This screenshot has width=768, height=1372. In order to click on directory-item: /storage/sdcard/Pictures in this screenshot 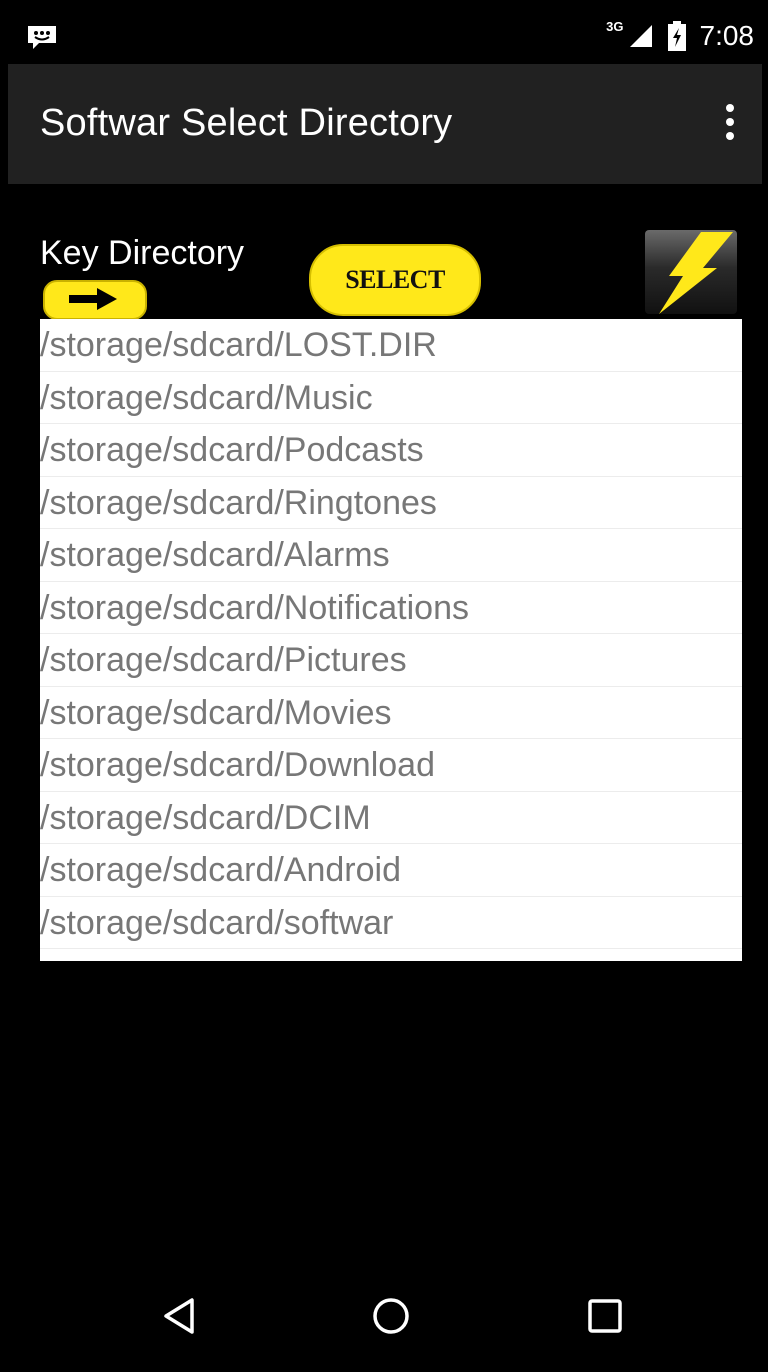, I will do `click(391, 660)`.